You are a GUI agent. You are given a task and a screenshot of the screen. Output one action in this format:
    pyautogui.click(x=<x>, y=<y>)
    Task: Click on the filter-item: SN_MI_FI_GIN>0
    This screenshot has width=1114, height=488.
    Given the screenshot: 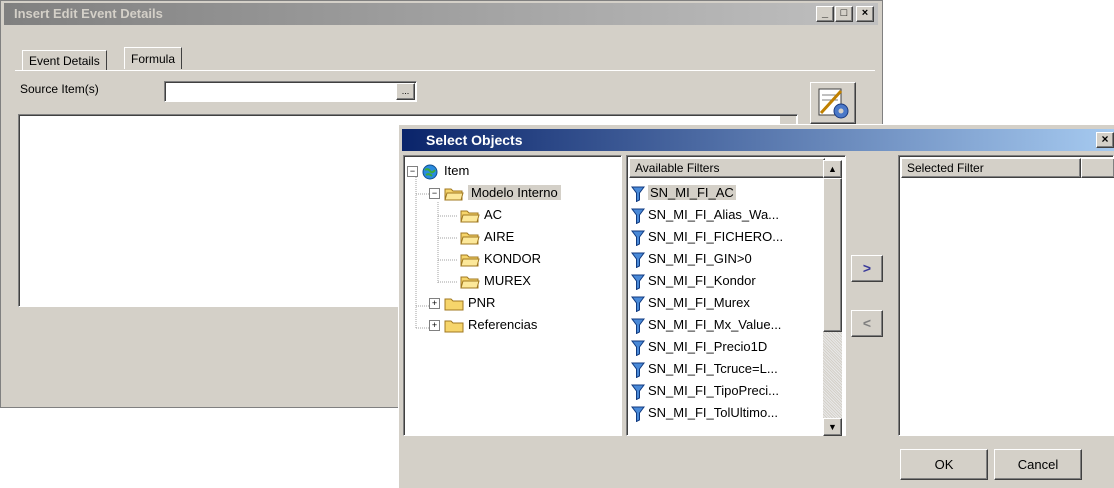 What is the action you would take?
    pyautogui.click(x=691, y=259)
    